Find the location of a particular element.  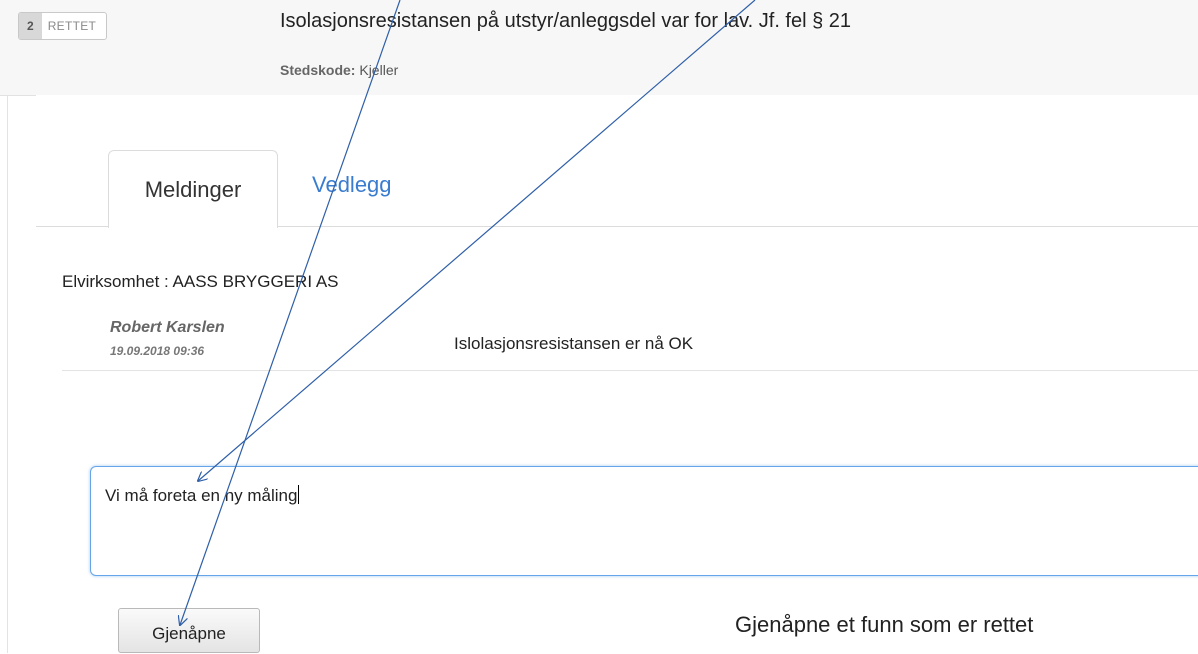

annotation-text: Gjenåpne et funn som er rettet is located at coordinates (884, 624).